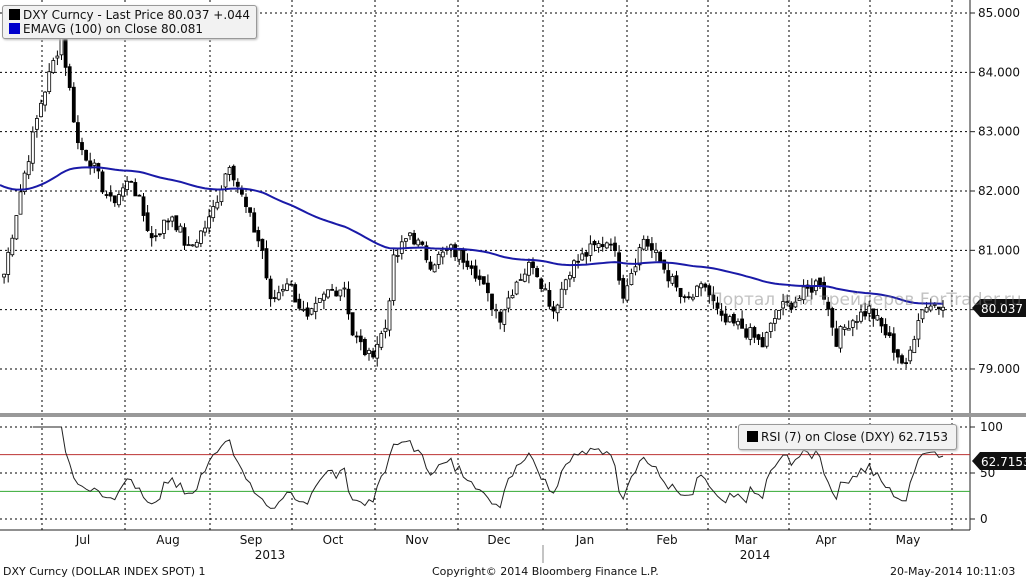 The height and width of the screenshot is (581, 1026). I want to click on x-tick-label: Mar, so click(746, 540).